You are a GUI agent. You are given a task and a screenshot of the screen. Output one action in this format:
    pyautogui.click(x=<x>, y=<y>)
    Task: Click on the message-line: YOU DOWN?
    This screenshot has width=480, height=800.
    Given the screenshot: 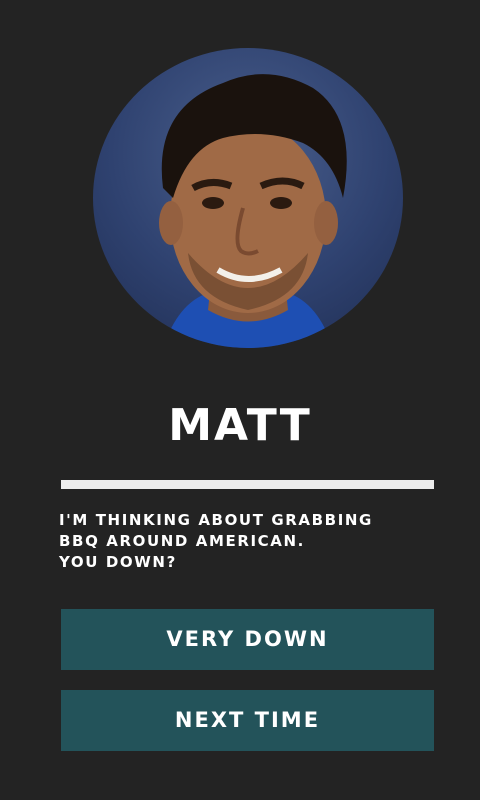 What is the action you would take?
    pyautogui.click(x=118, y=562)
    